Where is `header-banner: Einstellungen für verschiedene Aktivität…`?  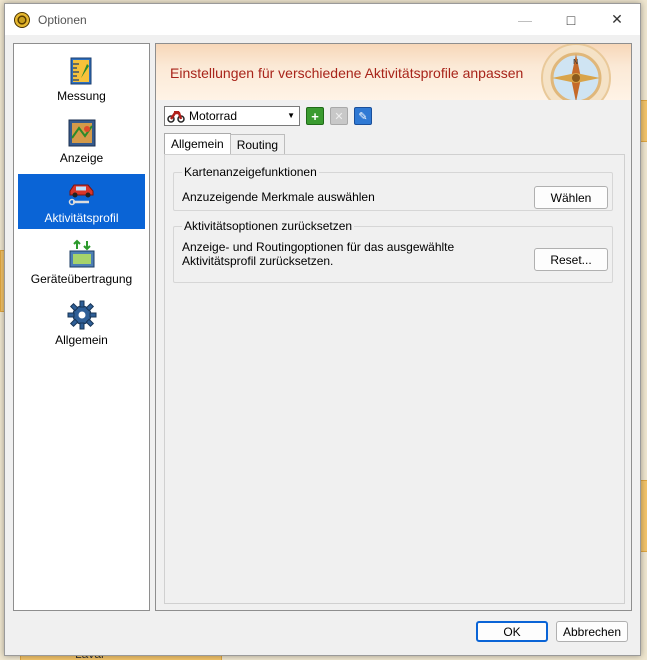
header-banner: Einstellungen für verschiedene Aktivität… is located at coordinates (393, 72).